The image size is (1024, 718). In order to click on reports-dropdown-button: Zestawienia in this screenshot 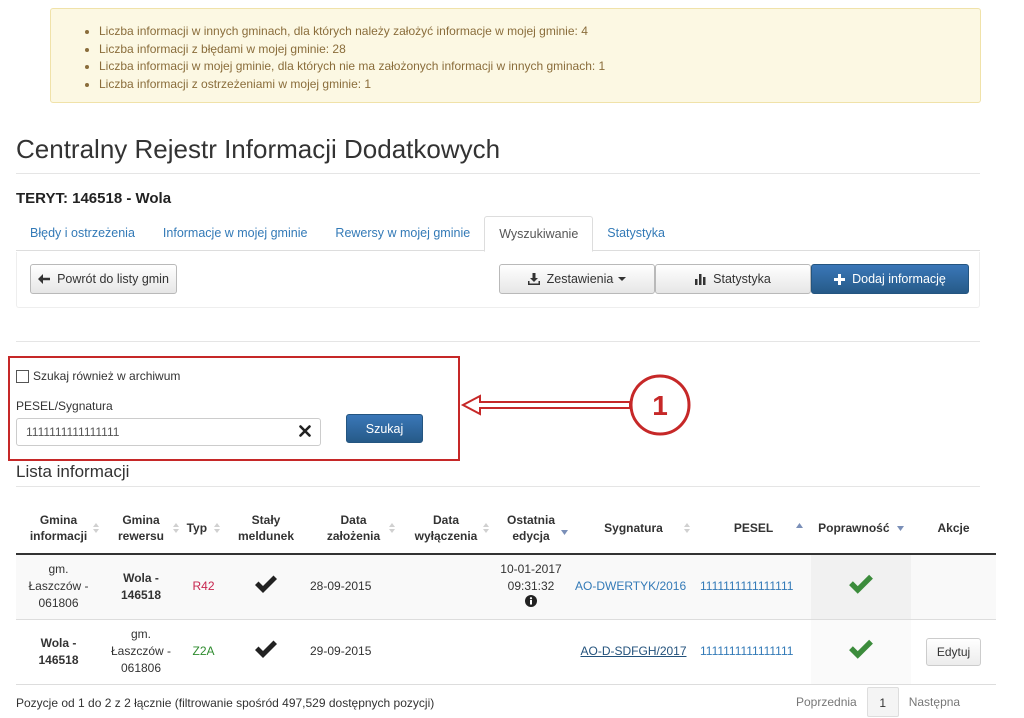, I will do `click(577, 279)`.